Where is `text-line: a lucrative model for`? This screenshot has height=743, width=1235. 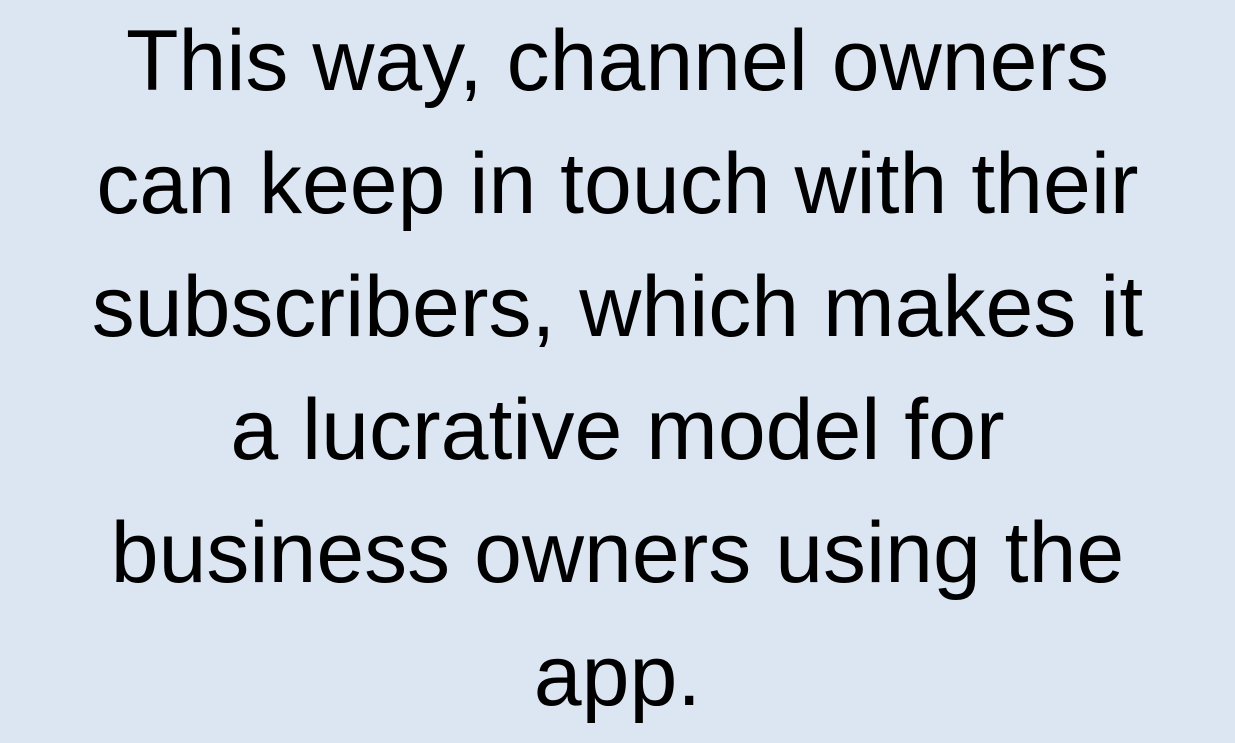
text-line: a lucrative model for is located at coordinates (617, 430).